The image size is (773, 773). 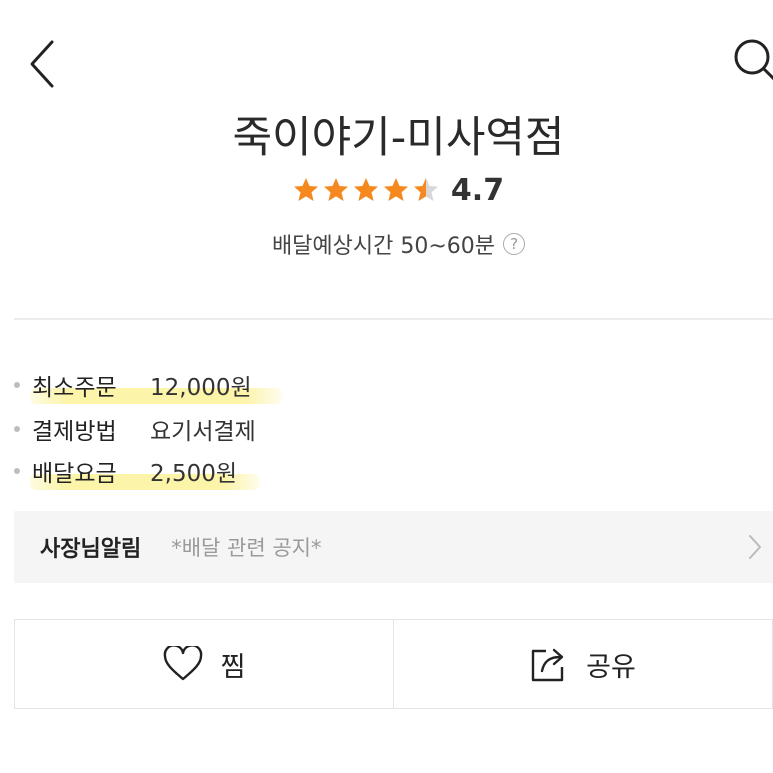 I want to click on back-button, so click(x=44, y=64).